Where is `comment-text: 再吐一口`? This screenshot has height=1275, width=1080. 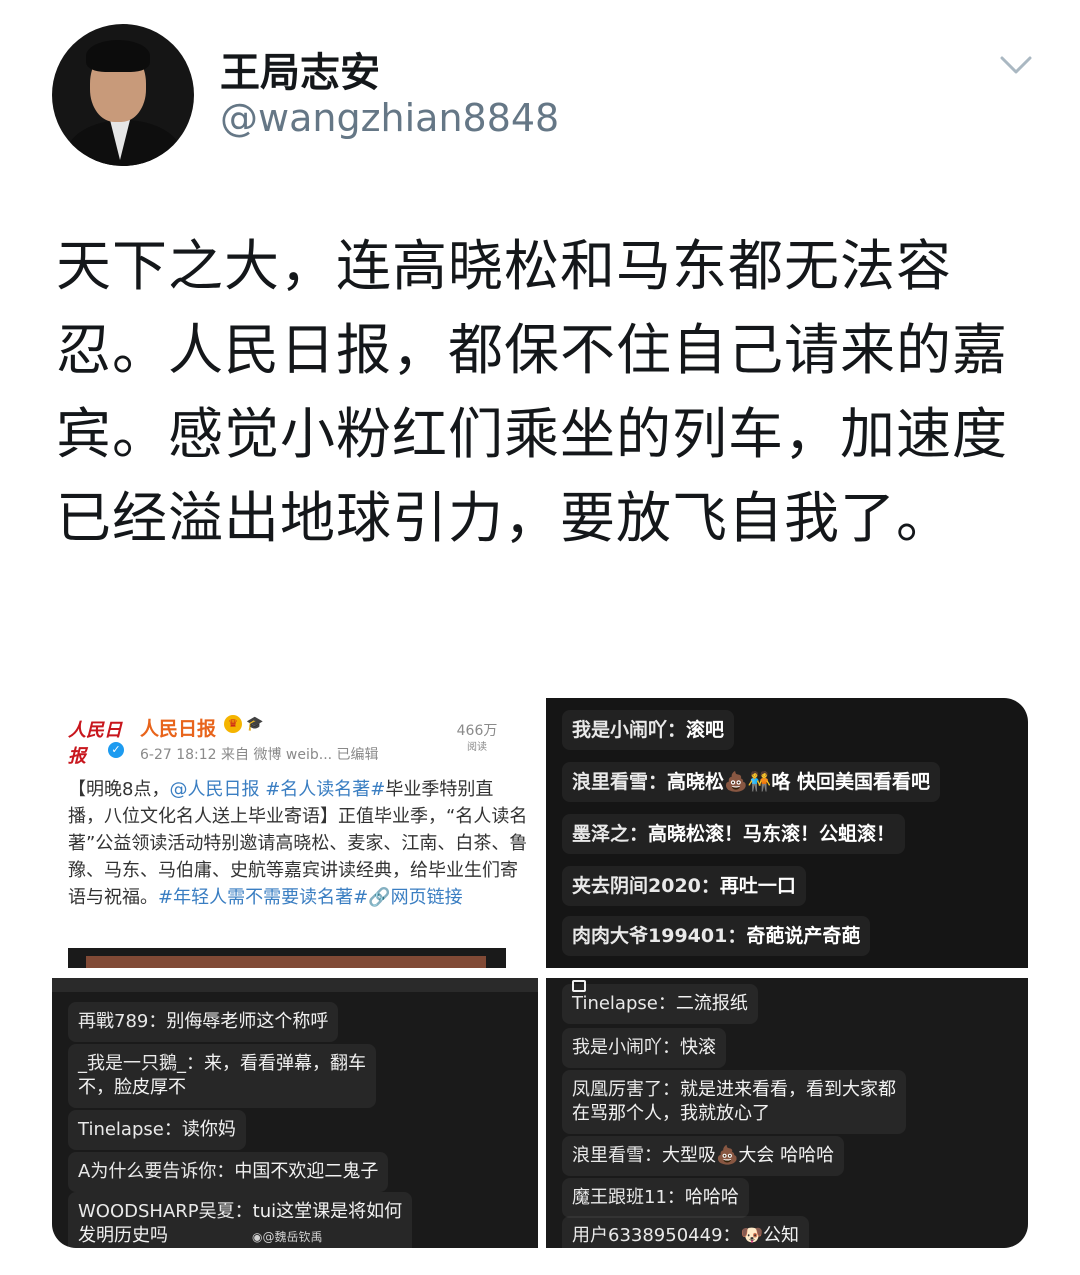 comment-text: 再吐一口 is located at coordinates (757, 886).